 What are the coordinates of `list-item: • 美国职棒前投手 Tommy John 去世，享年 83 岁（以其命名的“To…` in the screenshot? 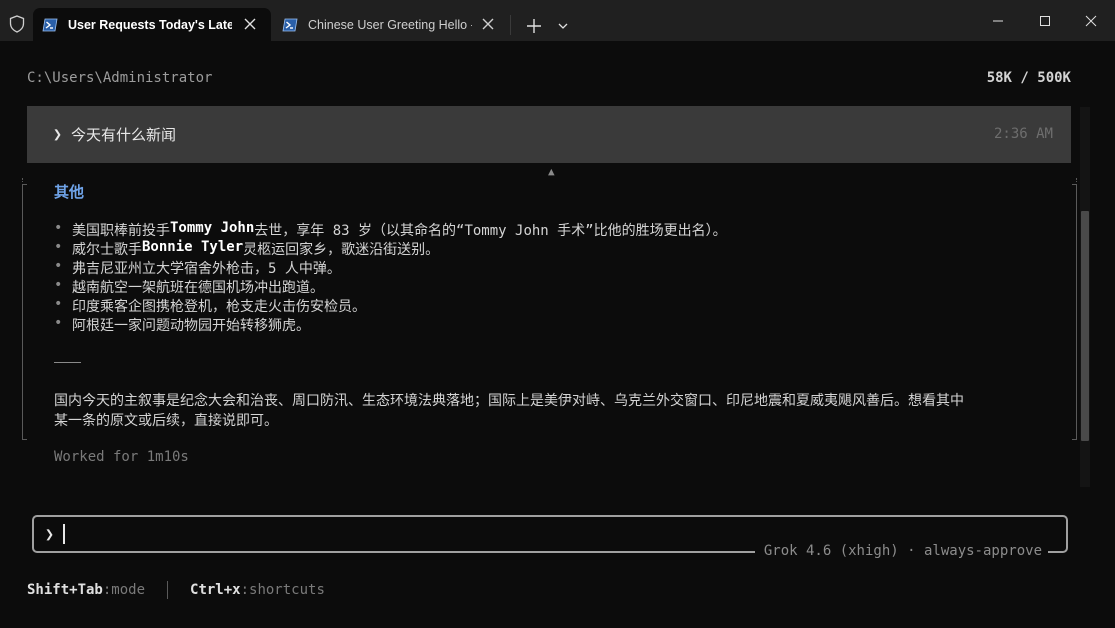 It's located at (554, 229).